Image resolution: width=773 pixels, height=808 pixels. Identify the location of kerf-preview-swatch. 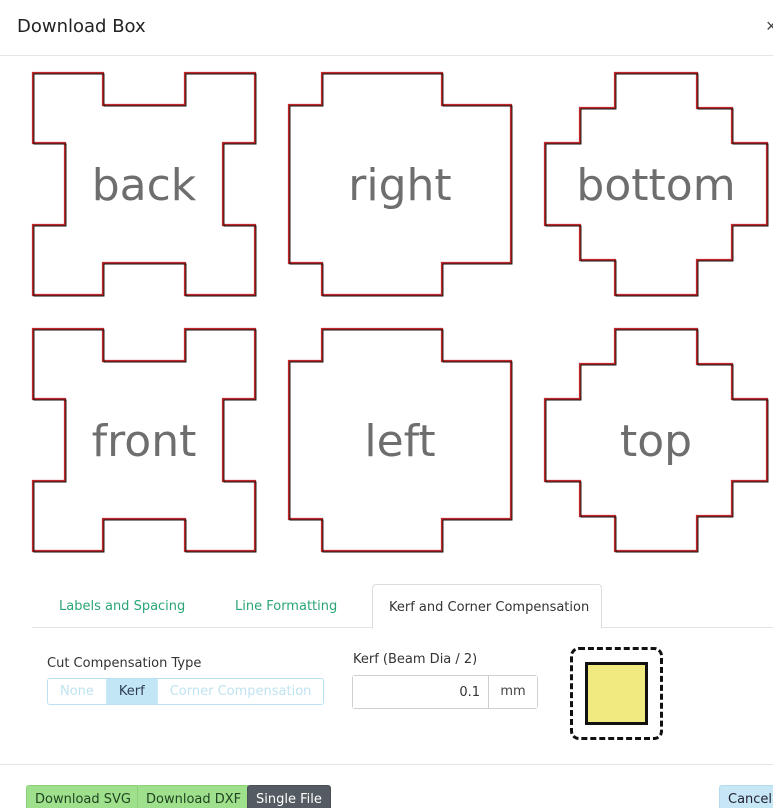
(616, 693).